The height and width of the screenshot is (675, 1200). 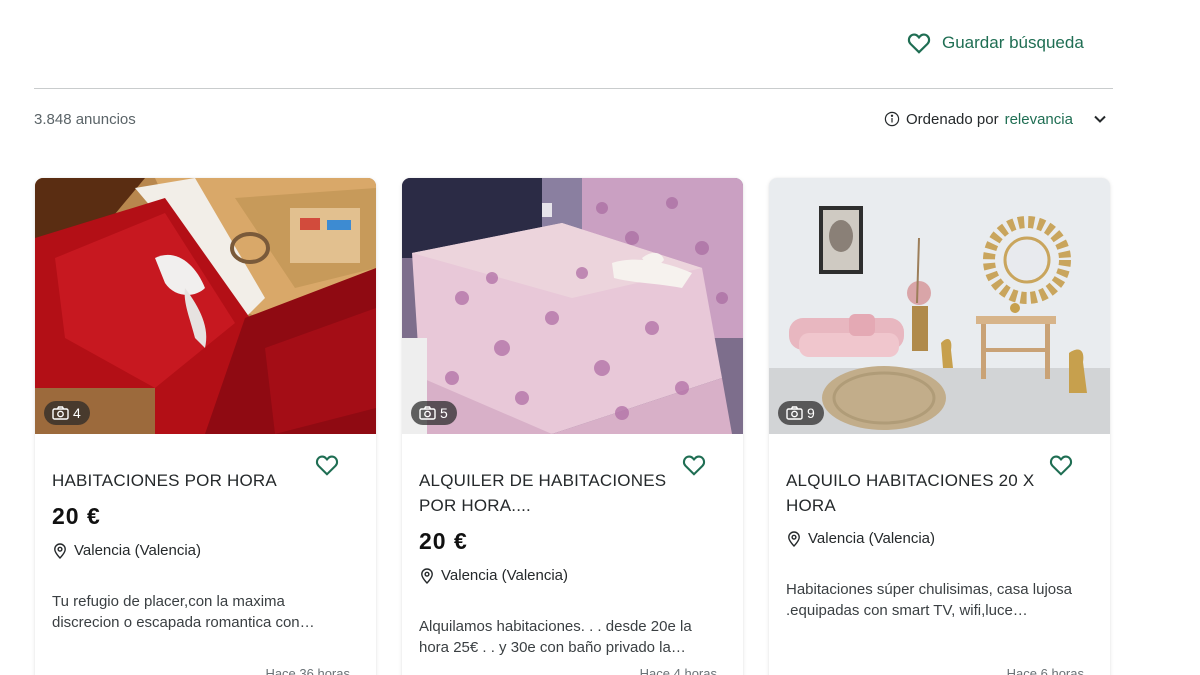 What do you see at coordinates (923, 493) in the screenshot?
I see `listing-title: ALQUILO HABITACIONES 20 X HORA` at bounding box center [923, 493].